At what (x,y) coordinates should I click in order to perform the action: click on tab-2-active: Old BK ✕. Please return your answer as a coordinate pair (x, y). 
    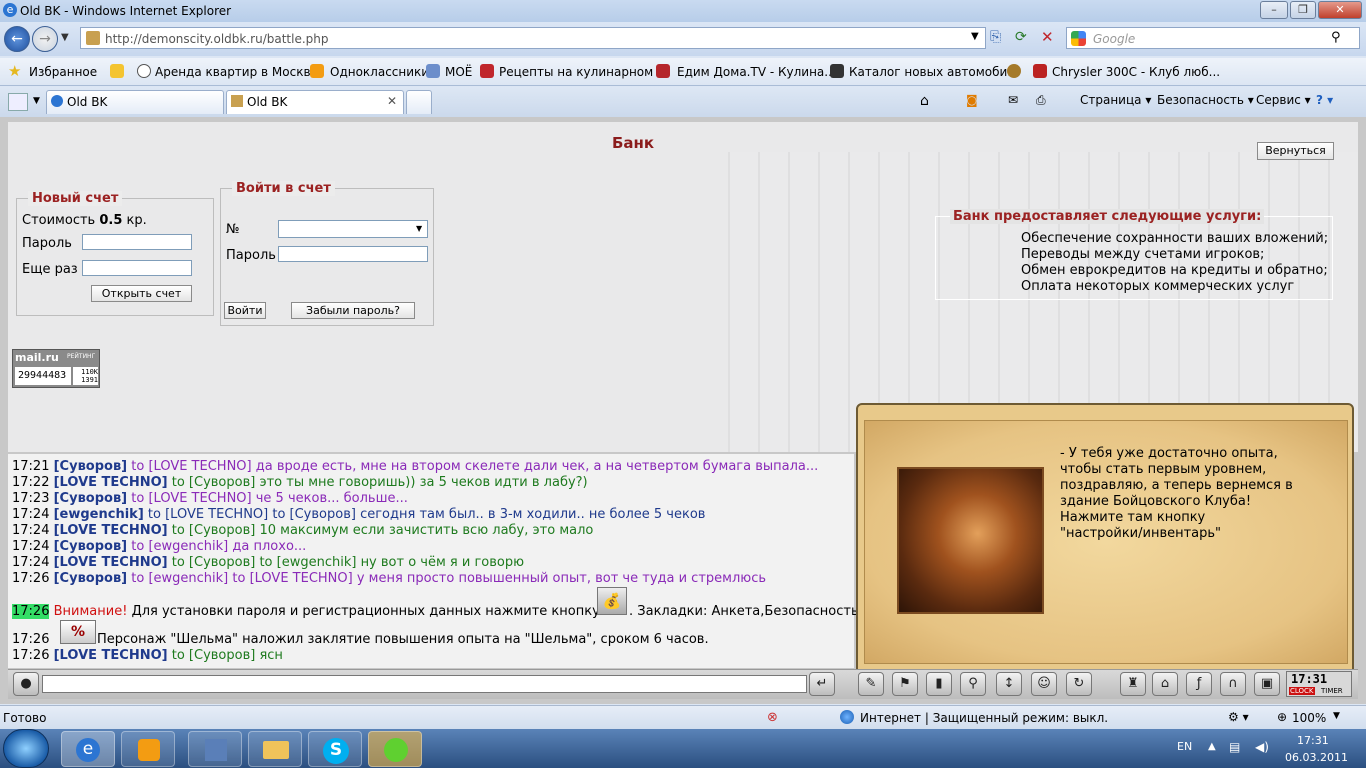
    Looking at the image, I should click on (315, 102).